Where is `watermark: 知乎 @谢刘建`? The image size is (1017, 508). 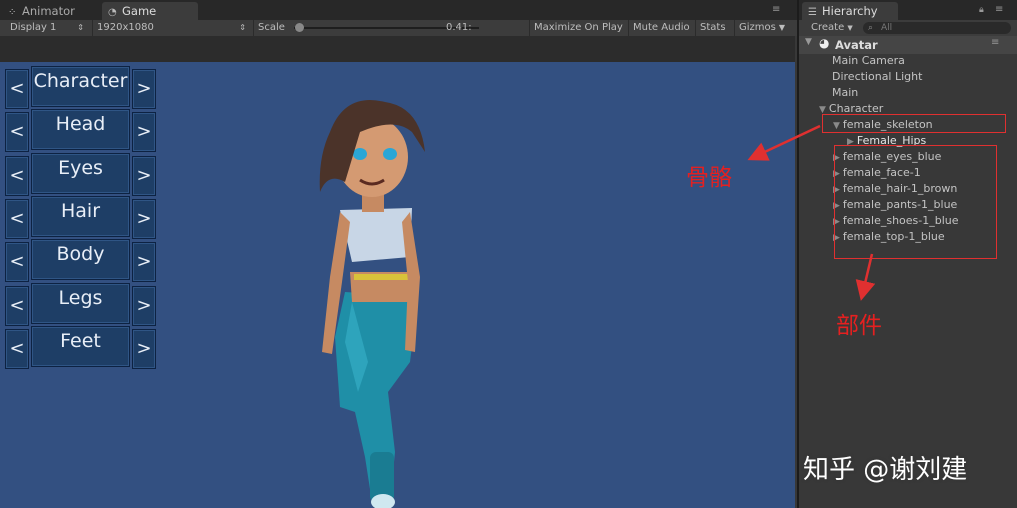
watermark: 知乎 @谢刘建 is located at coordinates (885, 470).